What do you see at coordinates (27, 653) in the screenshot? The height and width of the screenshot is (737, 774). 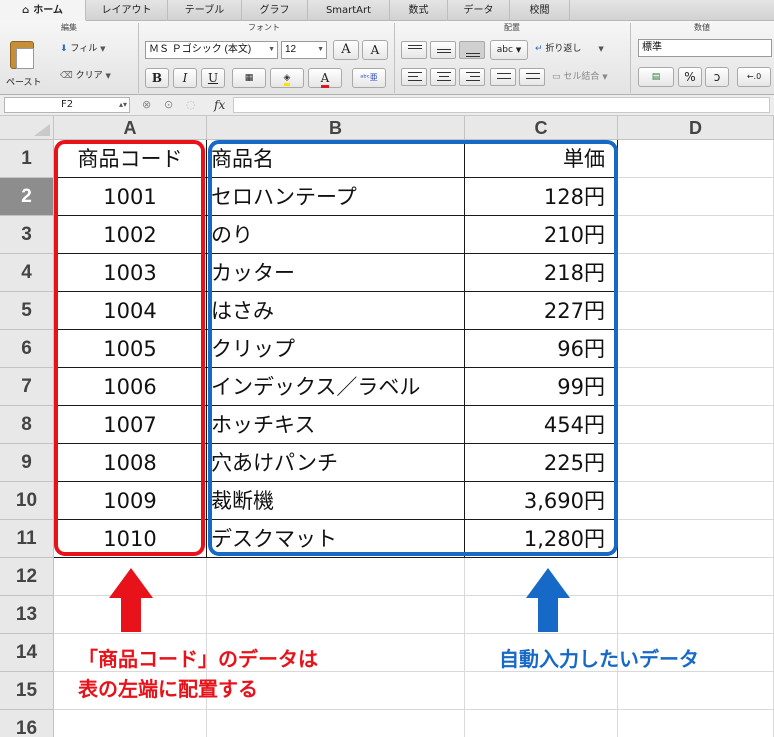 I see `row-header-14: 14` at bounding box center [27, 653].